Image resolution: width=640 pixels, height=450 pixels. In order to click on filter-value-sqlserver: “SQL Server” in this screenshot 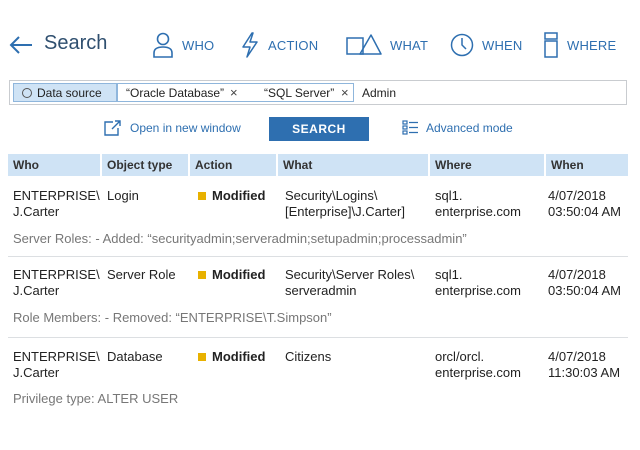, I will do `click(299, 93)`.